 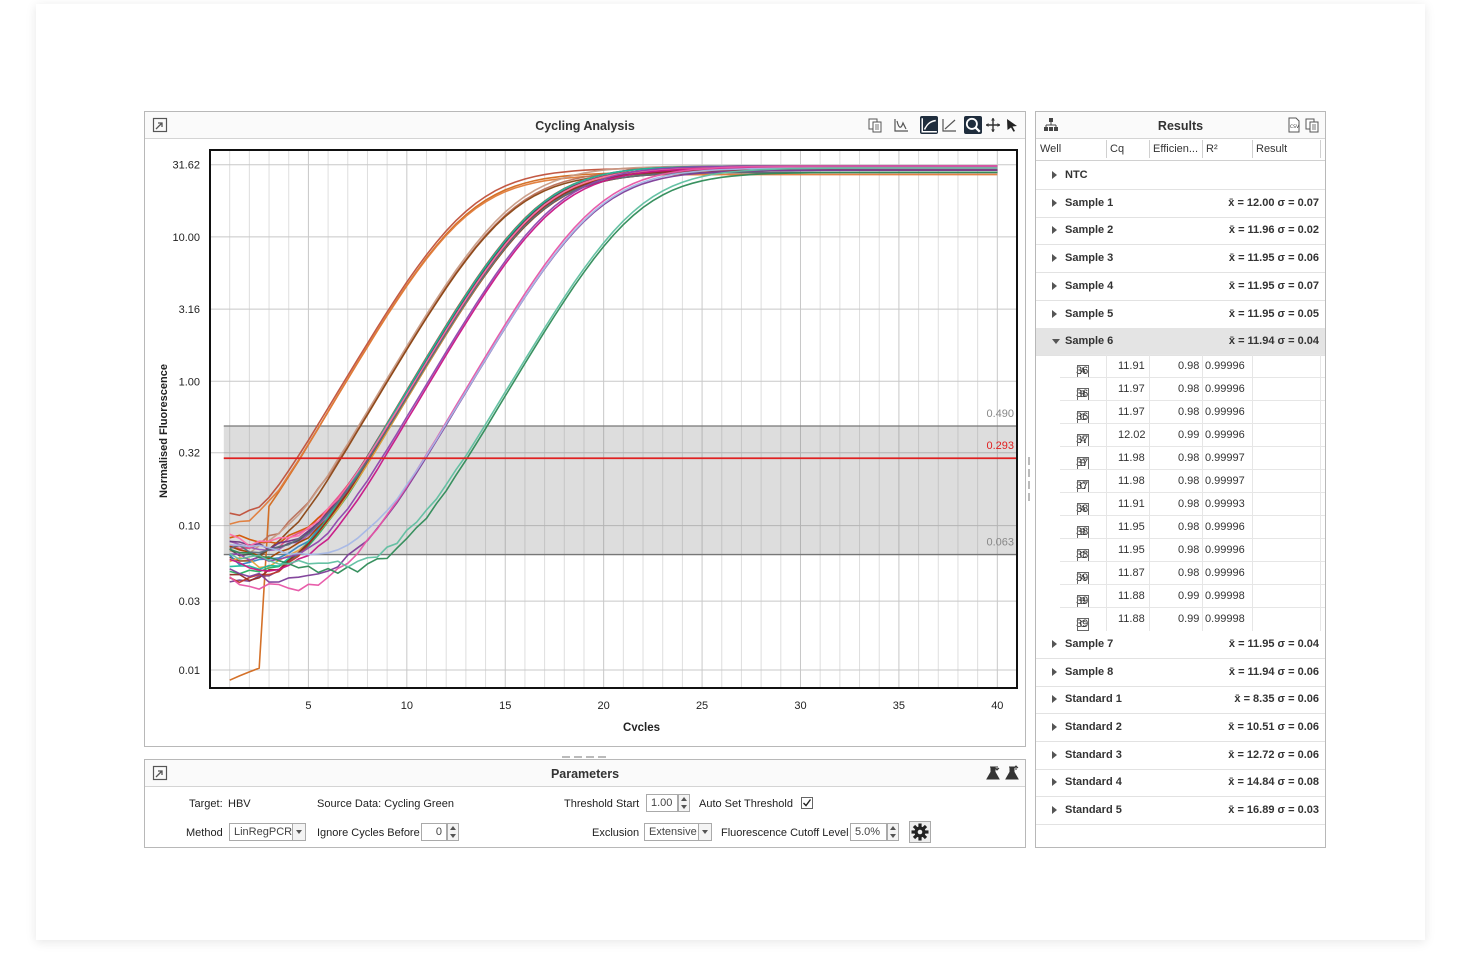 I want to click on group-name: NTC, so click(x=1076, y=175).